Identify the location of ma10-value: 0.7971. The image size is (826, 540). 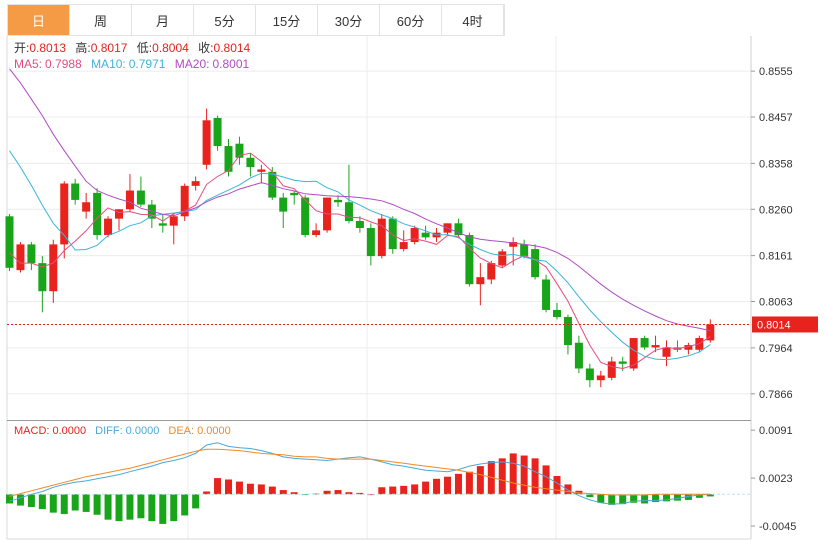
(147, 64).